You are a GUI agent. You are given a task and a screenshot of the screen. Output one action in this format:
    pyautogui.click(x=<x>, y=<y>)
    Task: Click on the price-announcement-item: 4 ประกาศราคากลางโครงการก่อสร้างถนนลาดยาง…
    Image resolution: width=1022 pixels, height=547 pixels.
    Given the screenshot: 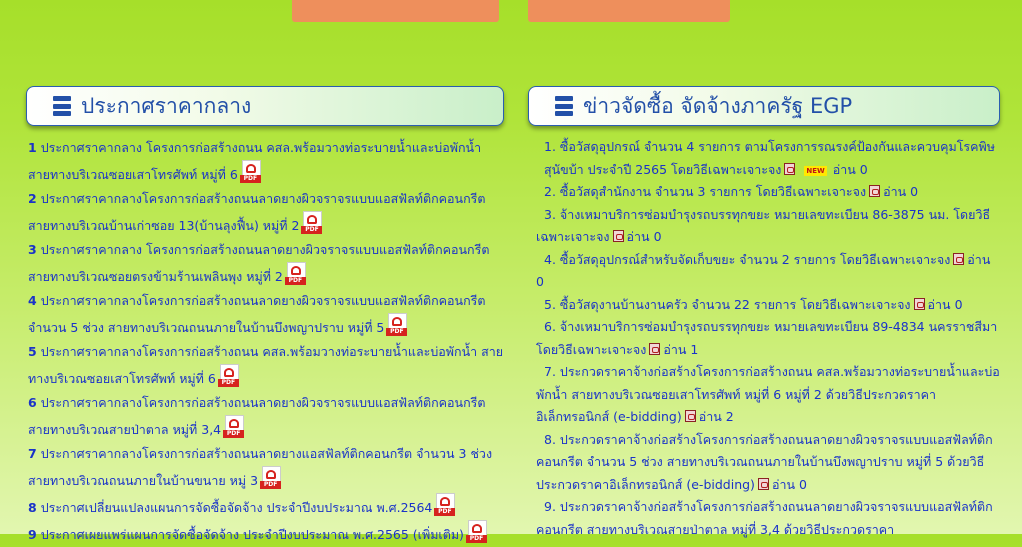 What is the action you would take?
    pyautogui.click(x=266, y=314)
    